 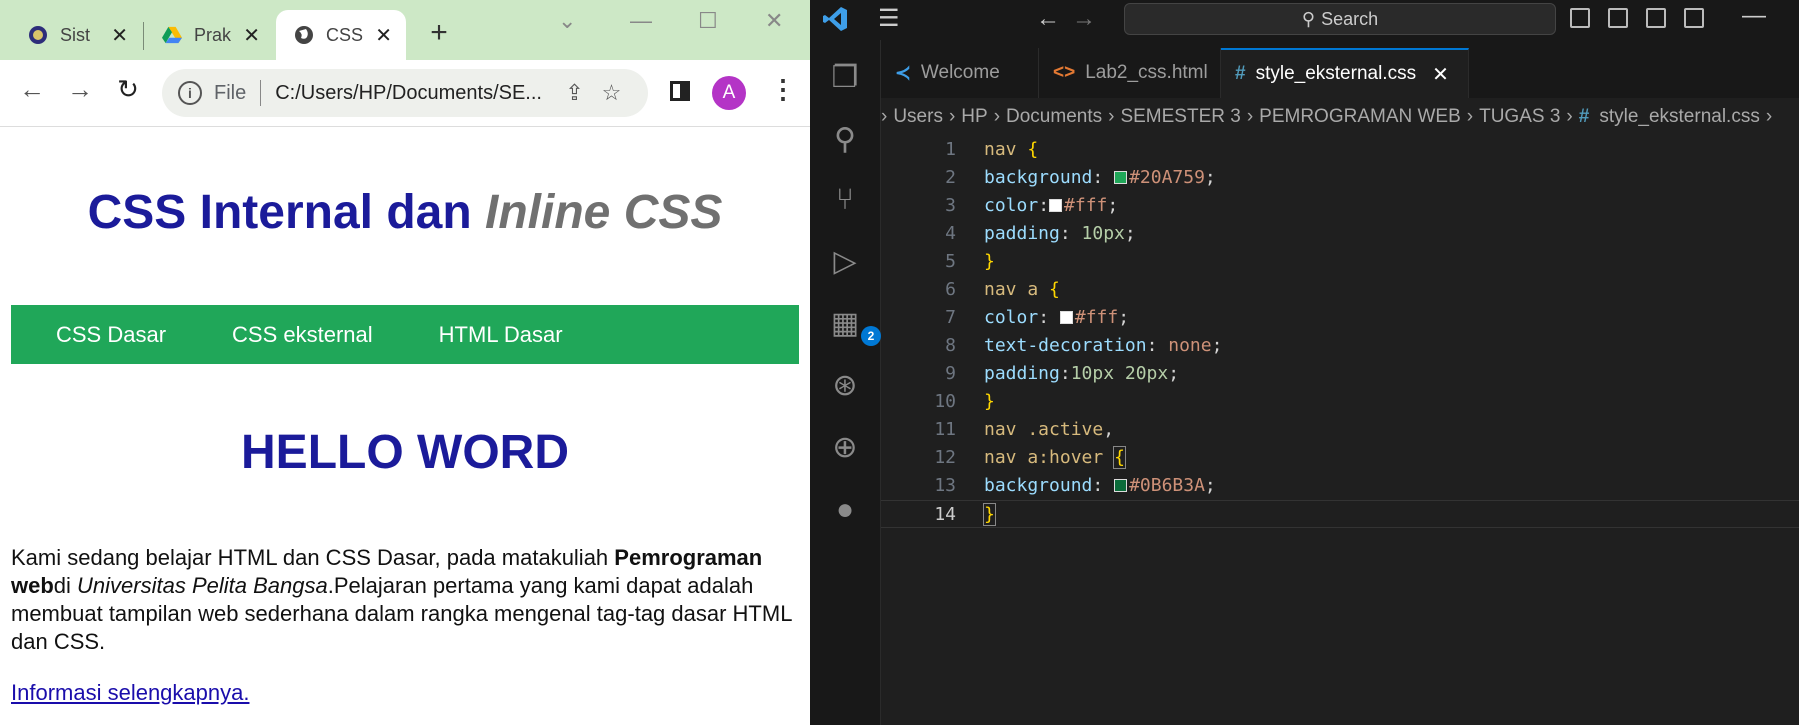 What do you see at coordinates (945, 457) in the screenshot?
I see `line-number: 12` at bounding box center [945, 457].